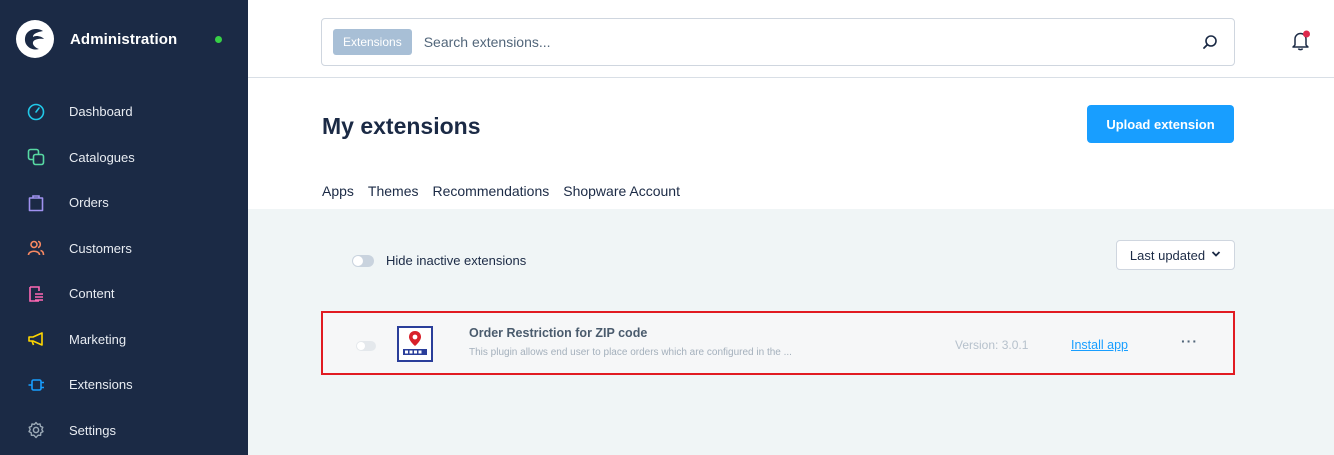  I want to click on sidebar-item-dashboard: Dashboard, so click(124, 112).